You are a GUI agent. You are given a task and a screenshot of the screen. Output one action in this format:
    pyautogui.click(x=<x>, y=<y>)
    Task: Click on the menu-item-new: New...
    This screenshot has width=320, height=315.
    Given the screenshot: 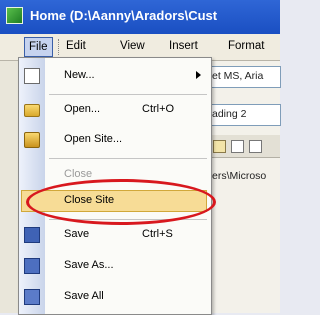 What is the action you would take?
    pyautogui.click(x=115, y=76)
    